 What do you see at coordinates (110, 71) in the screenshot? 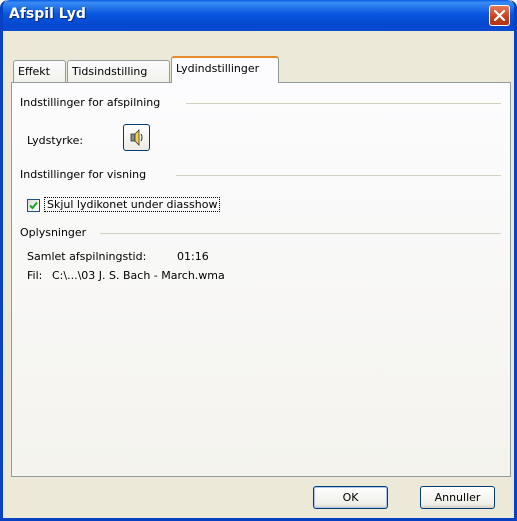
I see `tab-tidsindstilling-label: Tidsindstilling` at bounding box center [110, 71].